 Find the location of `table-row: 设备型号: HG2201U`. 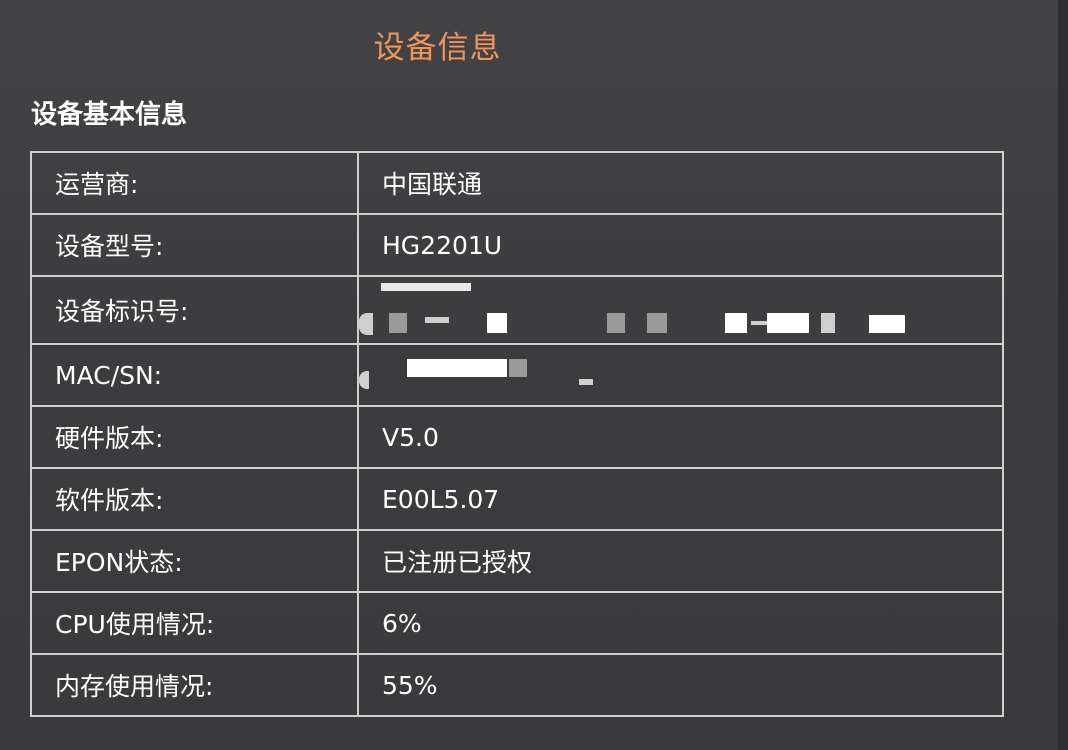

table-row: 设备型号: HG2201U is located at coordinates (517, 245).